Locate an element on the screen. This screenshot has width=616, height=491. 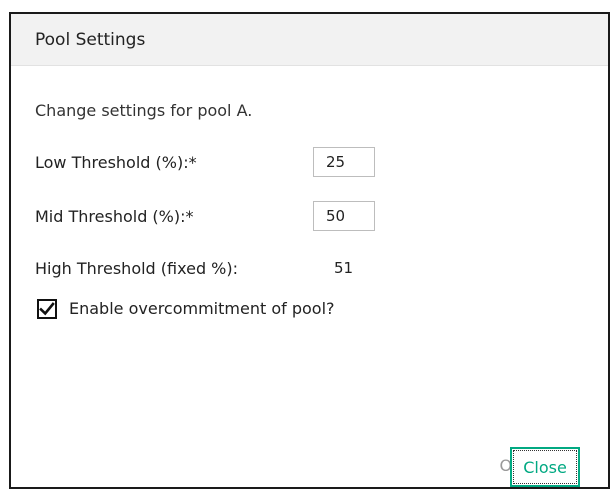
dialog-title: Pool Settings is located at coordinates (90, 39).